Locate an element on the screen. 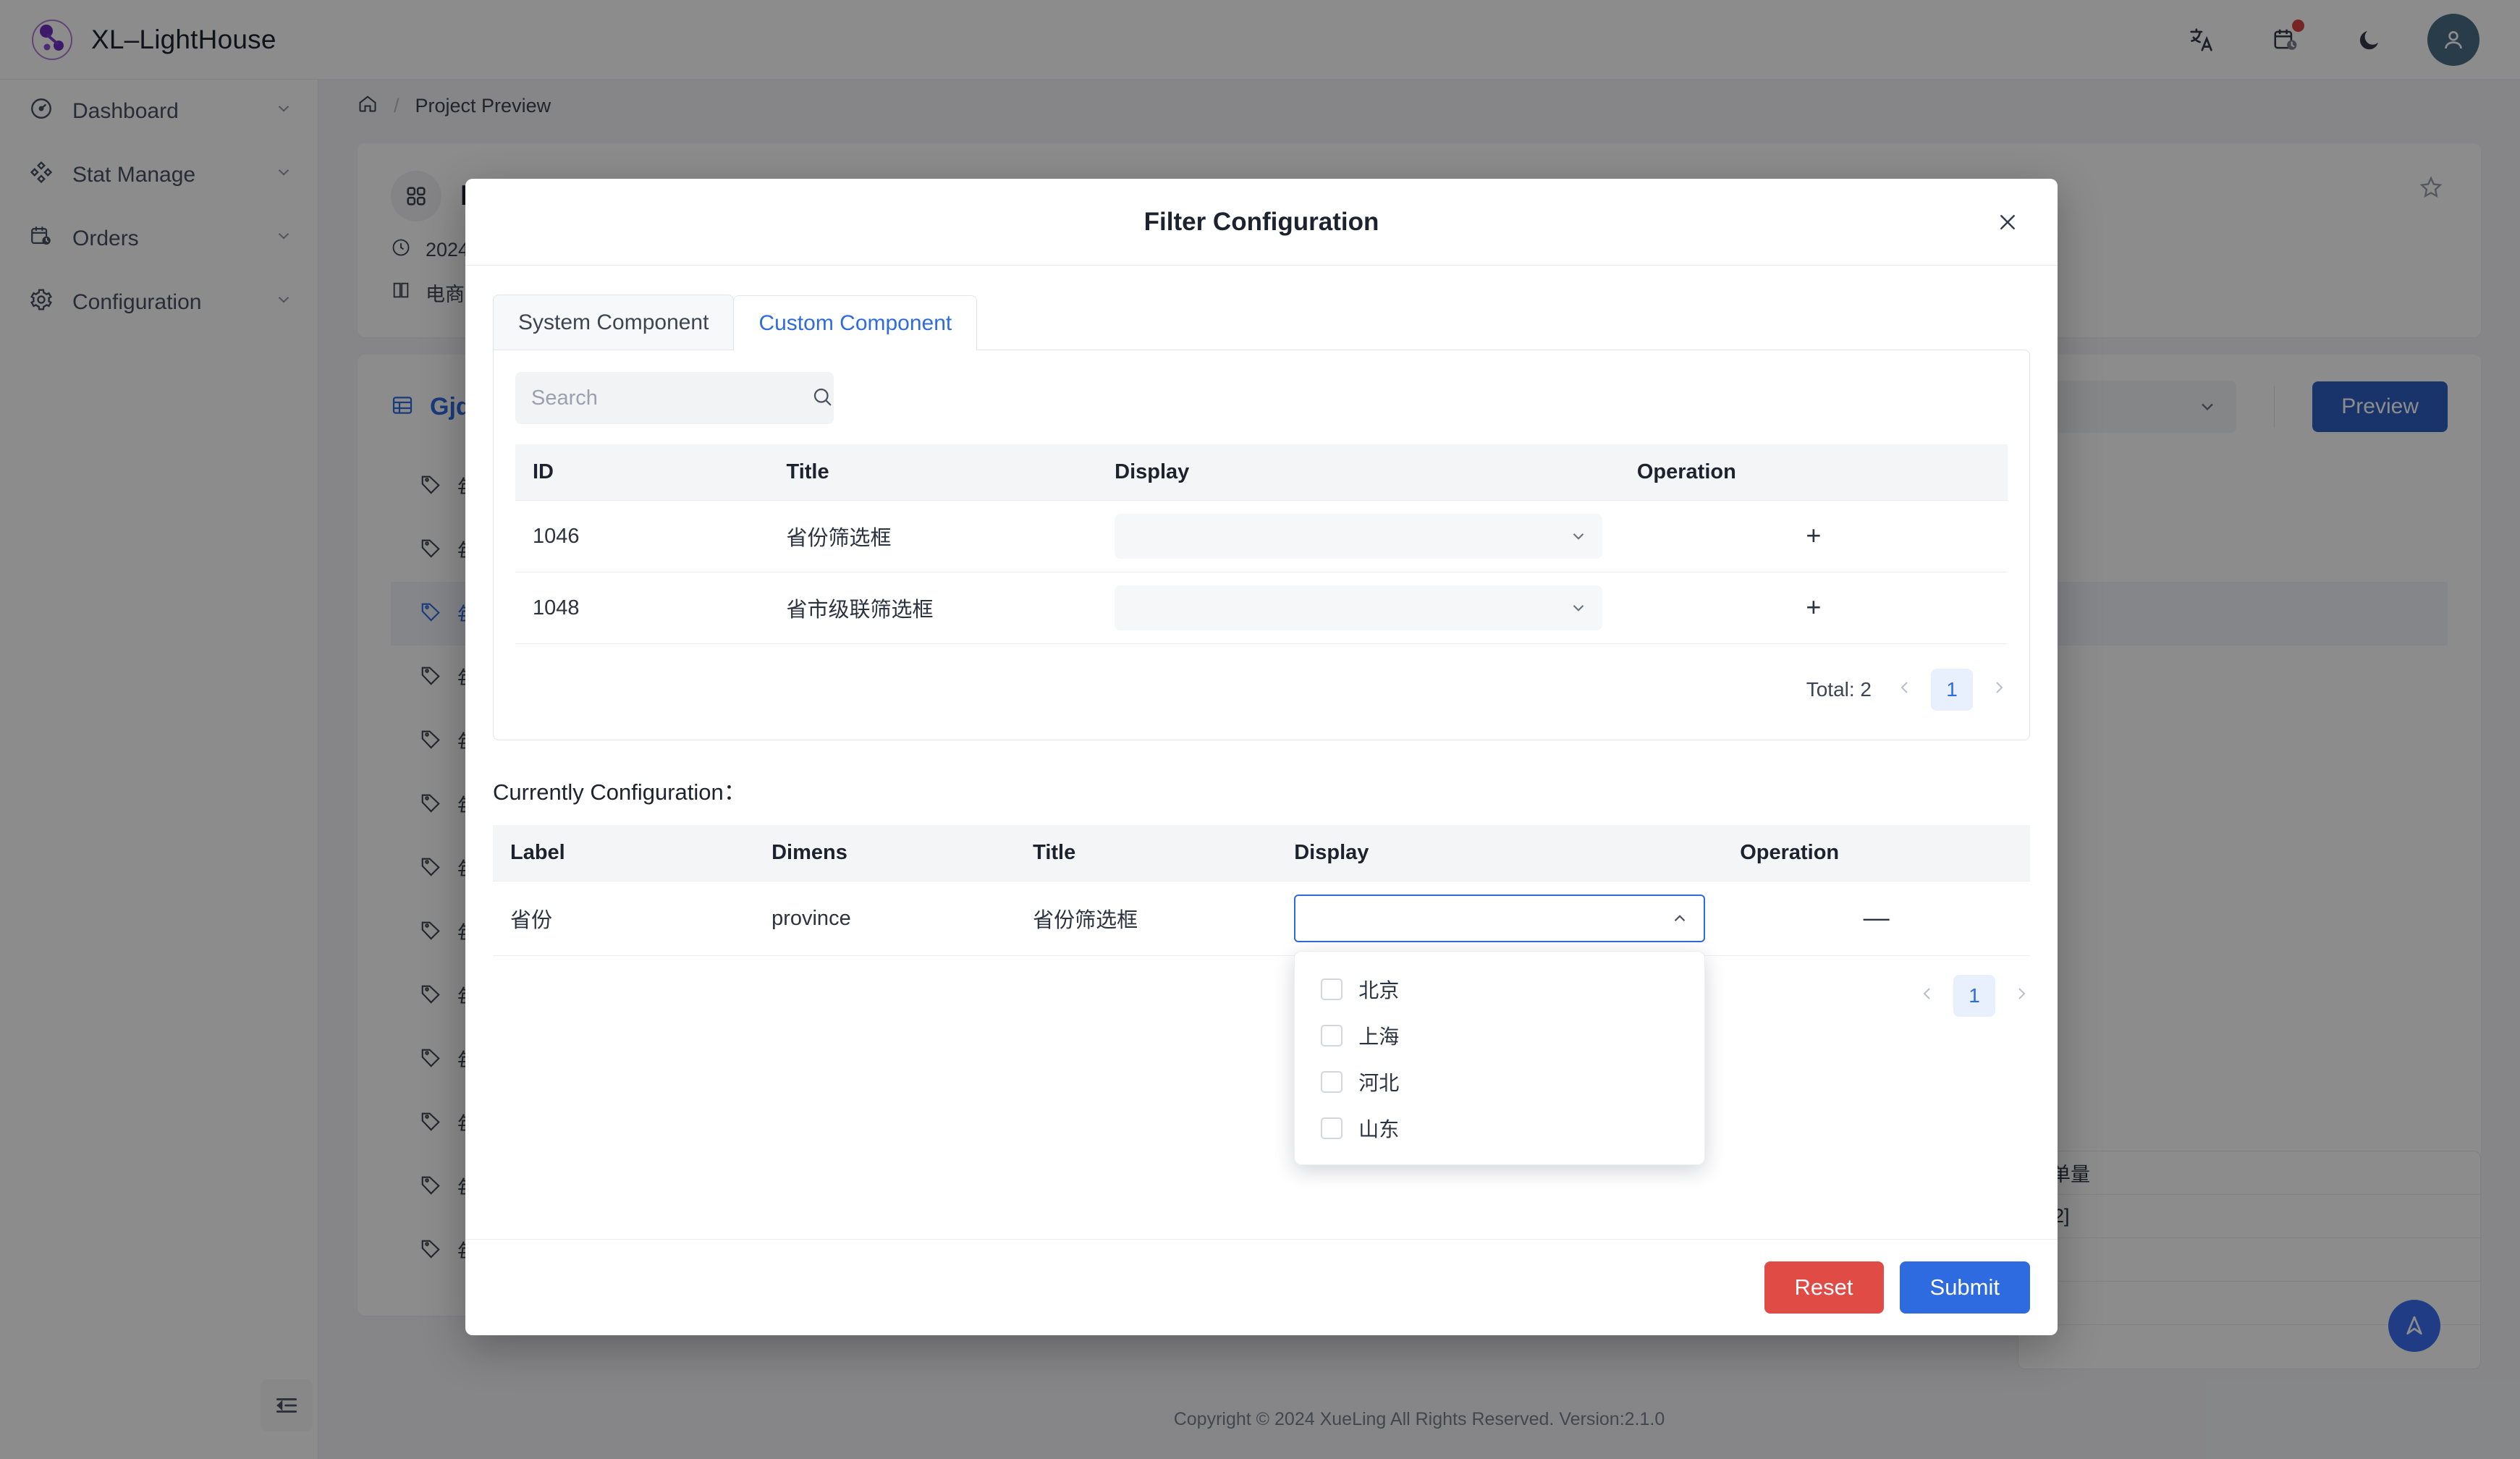  modal-footer: Reset Submit is located at coordinates (1261, 1287).